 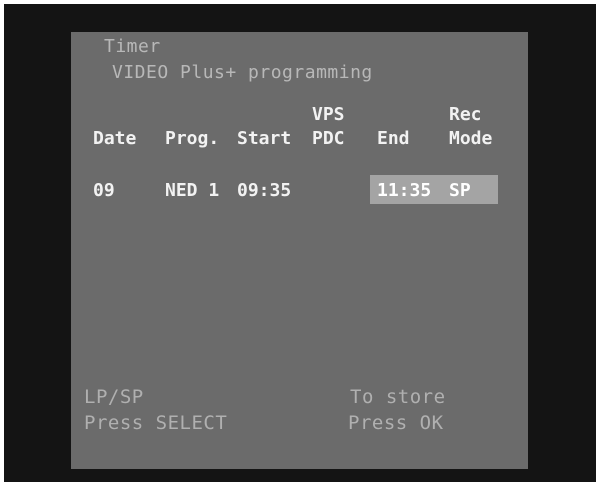 What do you see at coordinates (460, 191) in the screenshot?
I see `entry-rec-mode: SP` at bounding box center [460, 191].